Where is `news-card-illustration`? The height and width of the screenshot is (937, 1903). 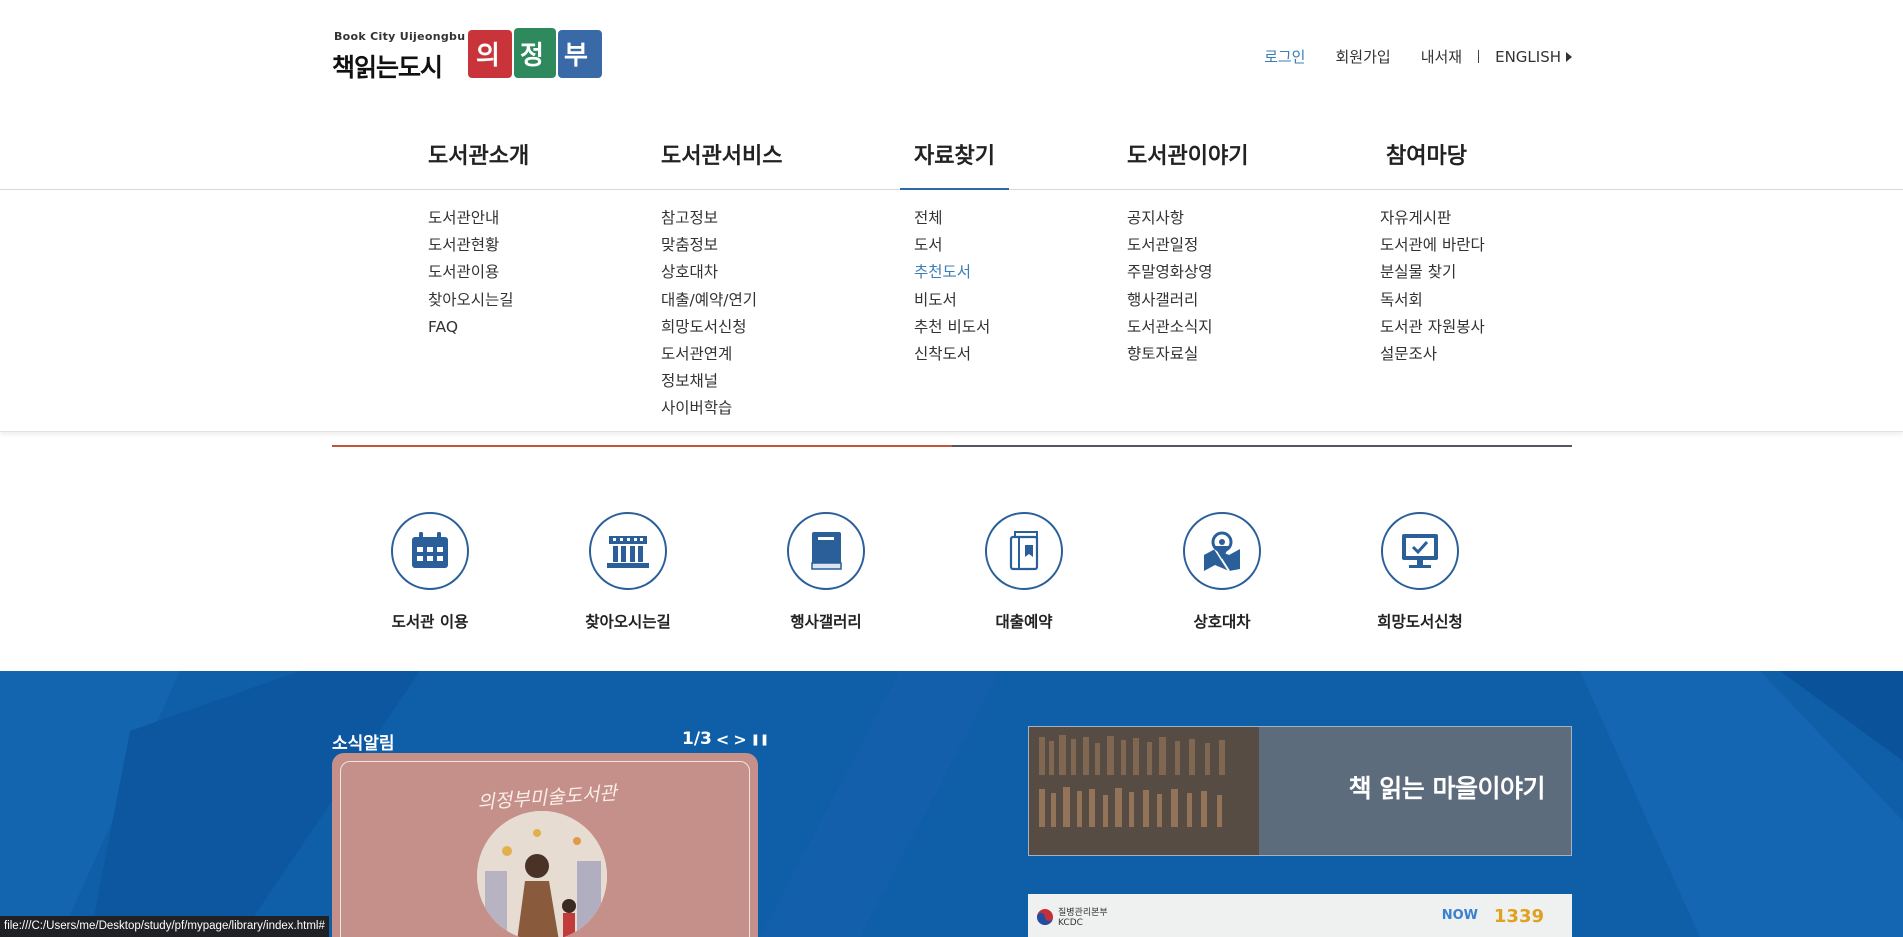 news-card-illustration is located at coordinates (542, 874).